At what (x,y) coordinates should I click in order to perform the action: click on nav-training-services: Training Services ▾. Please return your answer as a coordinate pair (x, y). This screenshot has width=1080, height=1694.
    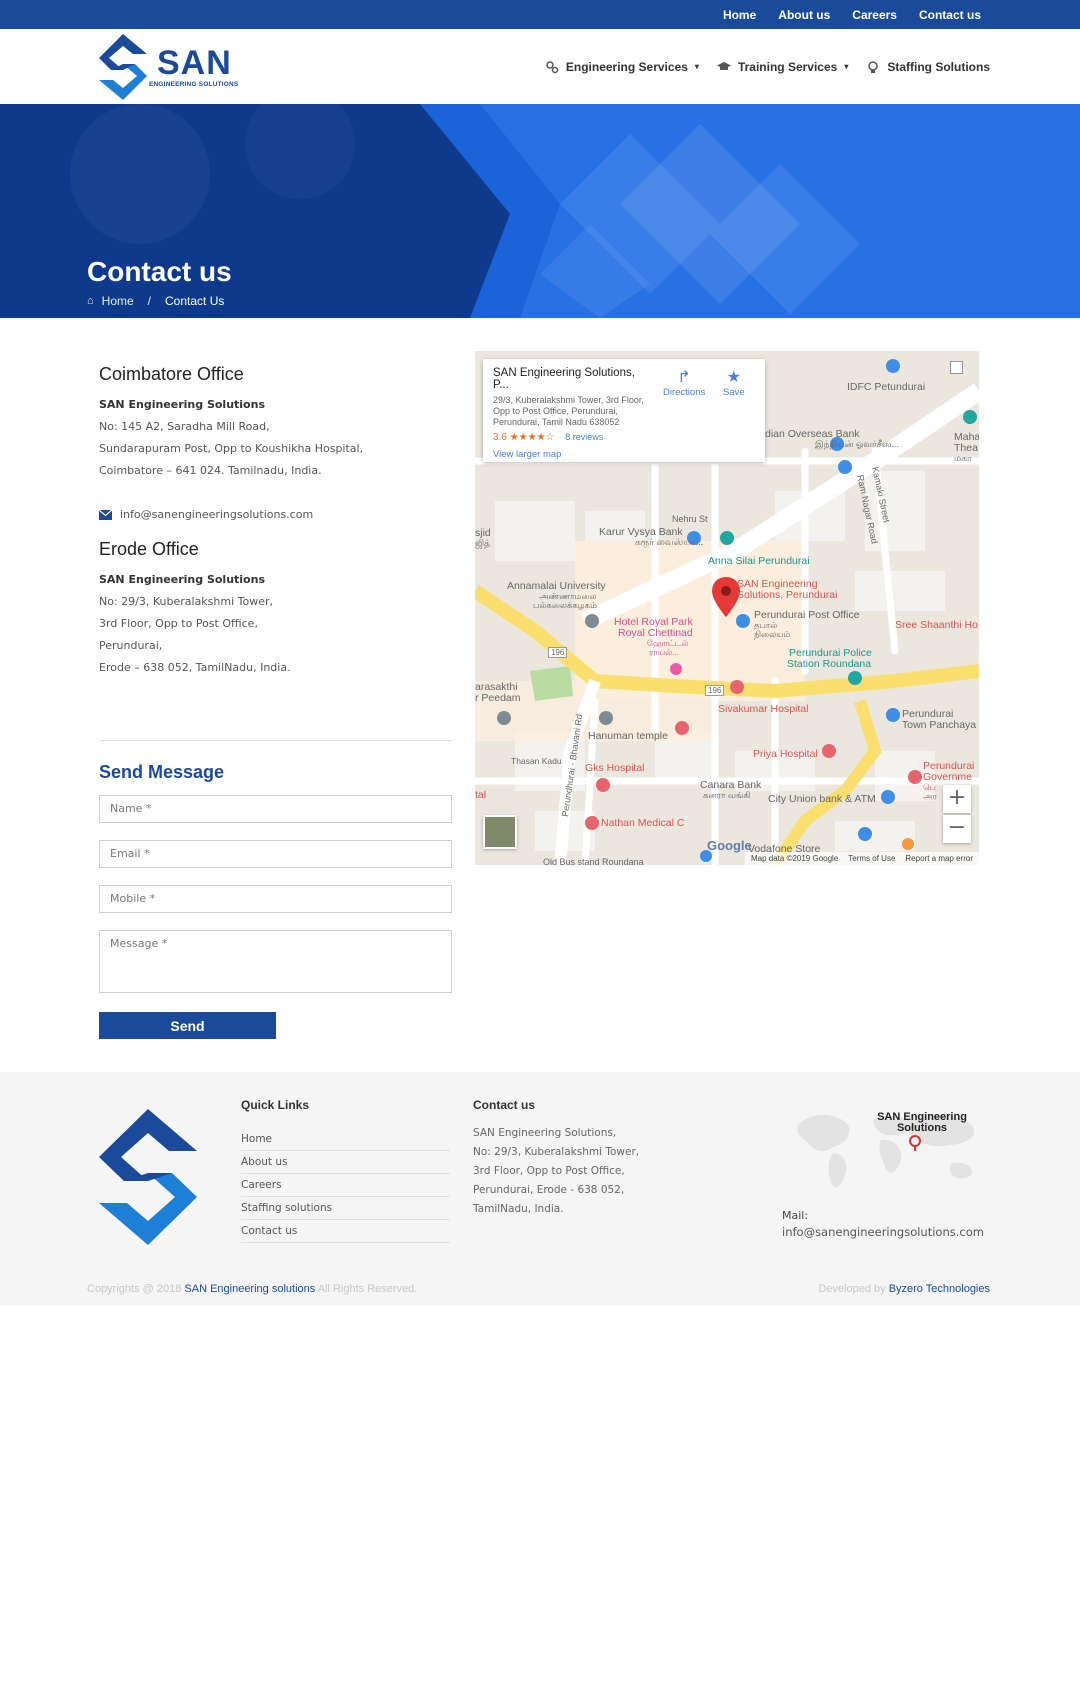
    Looking at the image, I should click on (782, 66).